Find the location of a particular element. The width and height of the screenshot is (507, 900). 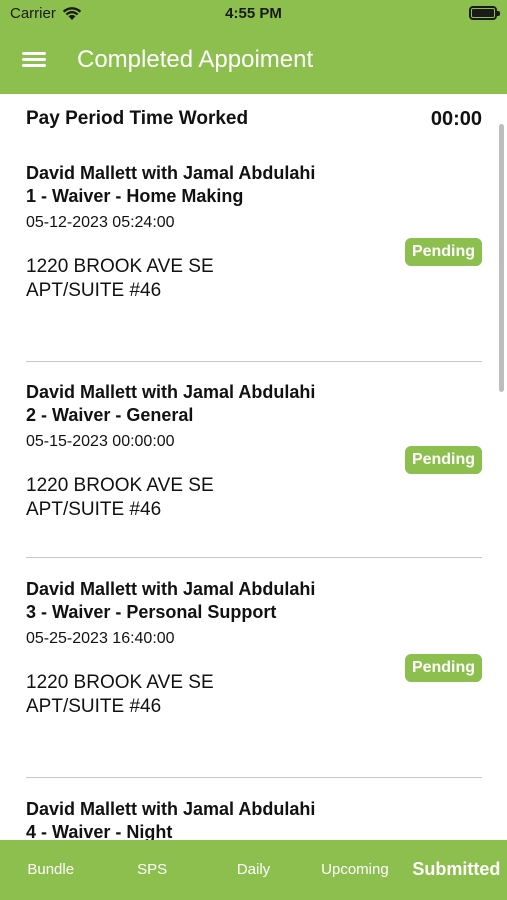

bottom-tab-bar: Bundle SPS Daily Upcoming Submitted is located at coordinates (253, 870).